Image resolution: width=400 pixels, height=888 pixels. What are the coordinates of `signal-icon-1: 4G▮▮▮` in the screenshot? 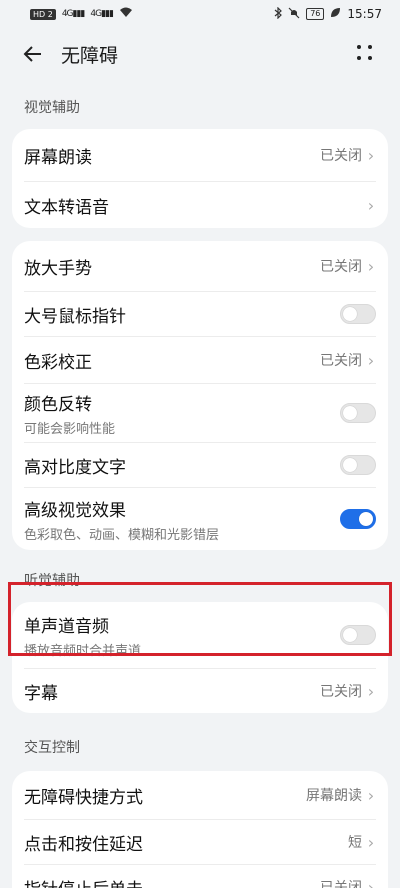 It's located at (73, 14).